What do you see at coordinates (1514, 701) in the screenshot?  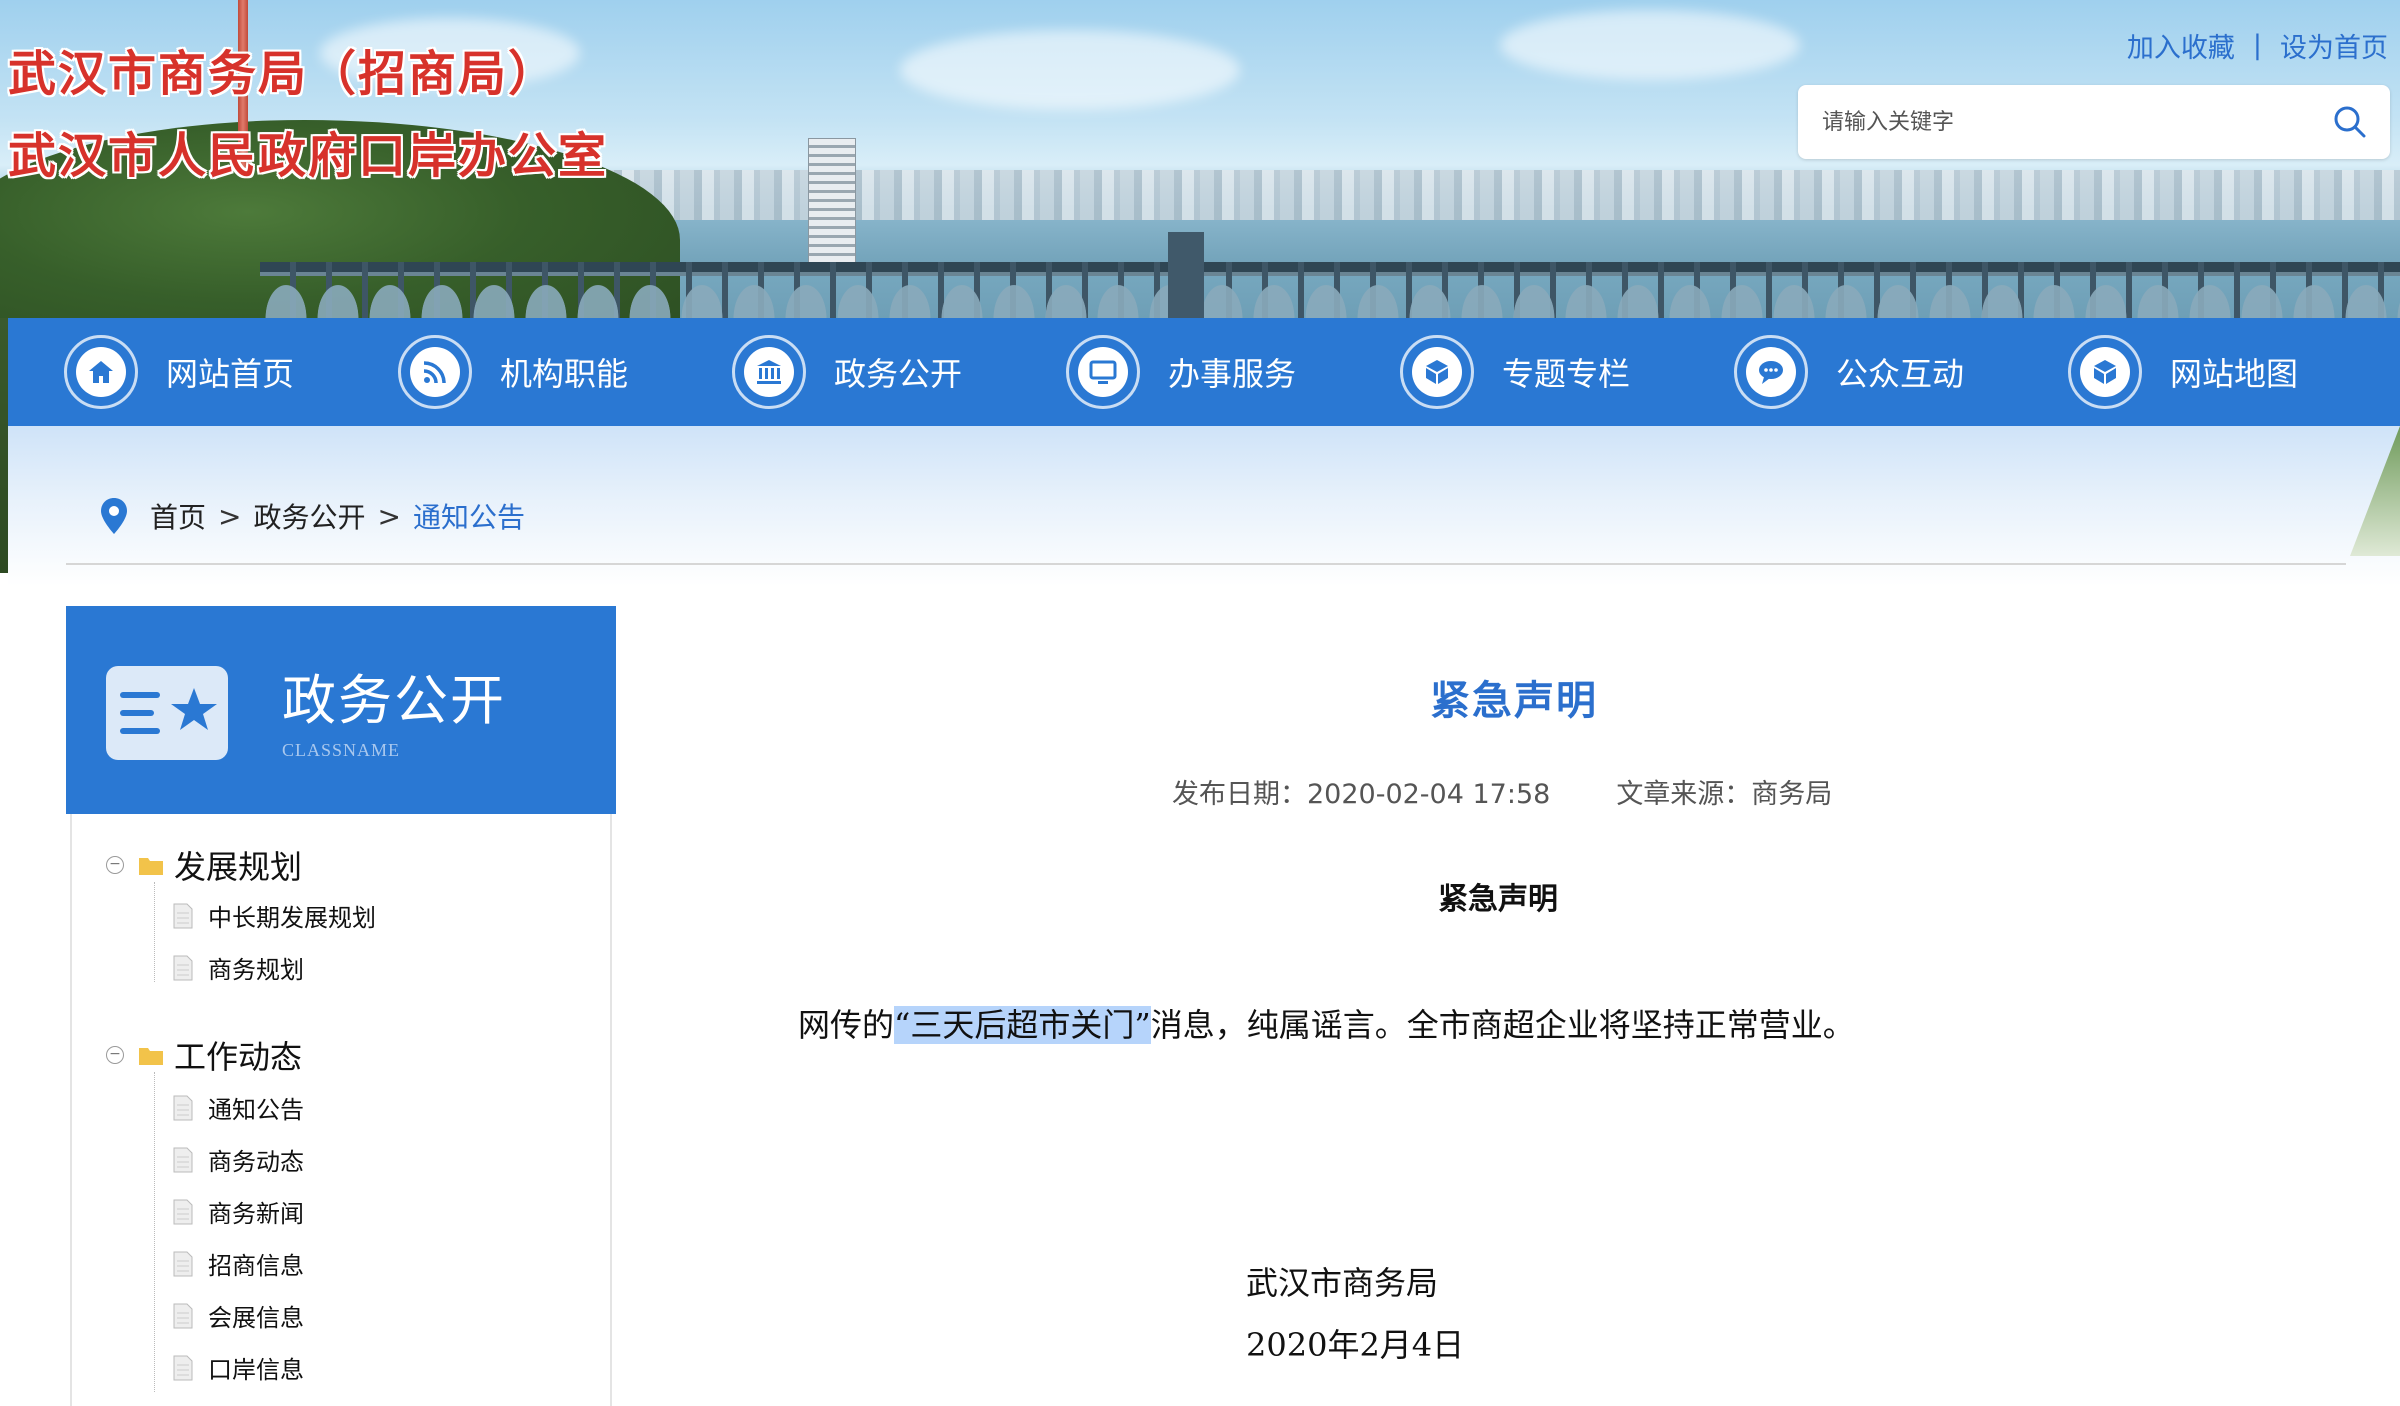 I see `article-title: 紧急声明` at bounding box center [1514, 701].